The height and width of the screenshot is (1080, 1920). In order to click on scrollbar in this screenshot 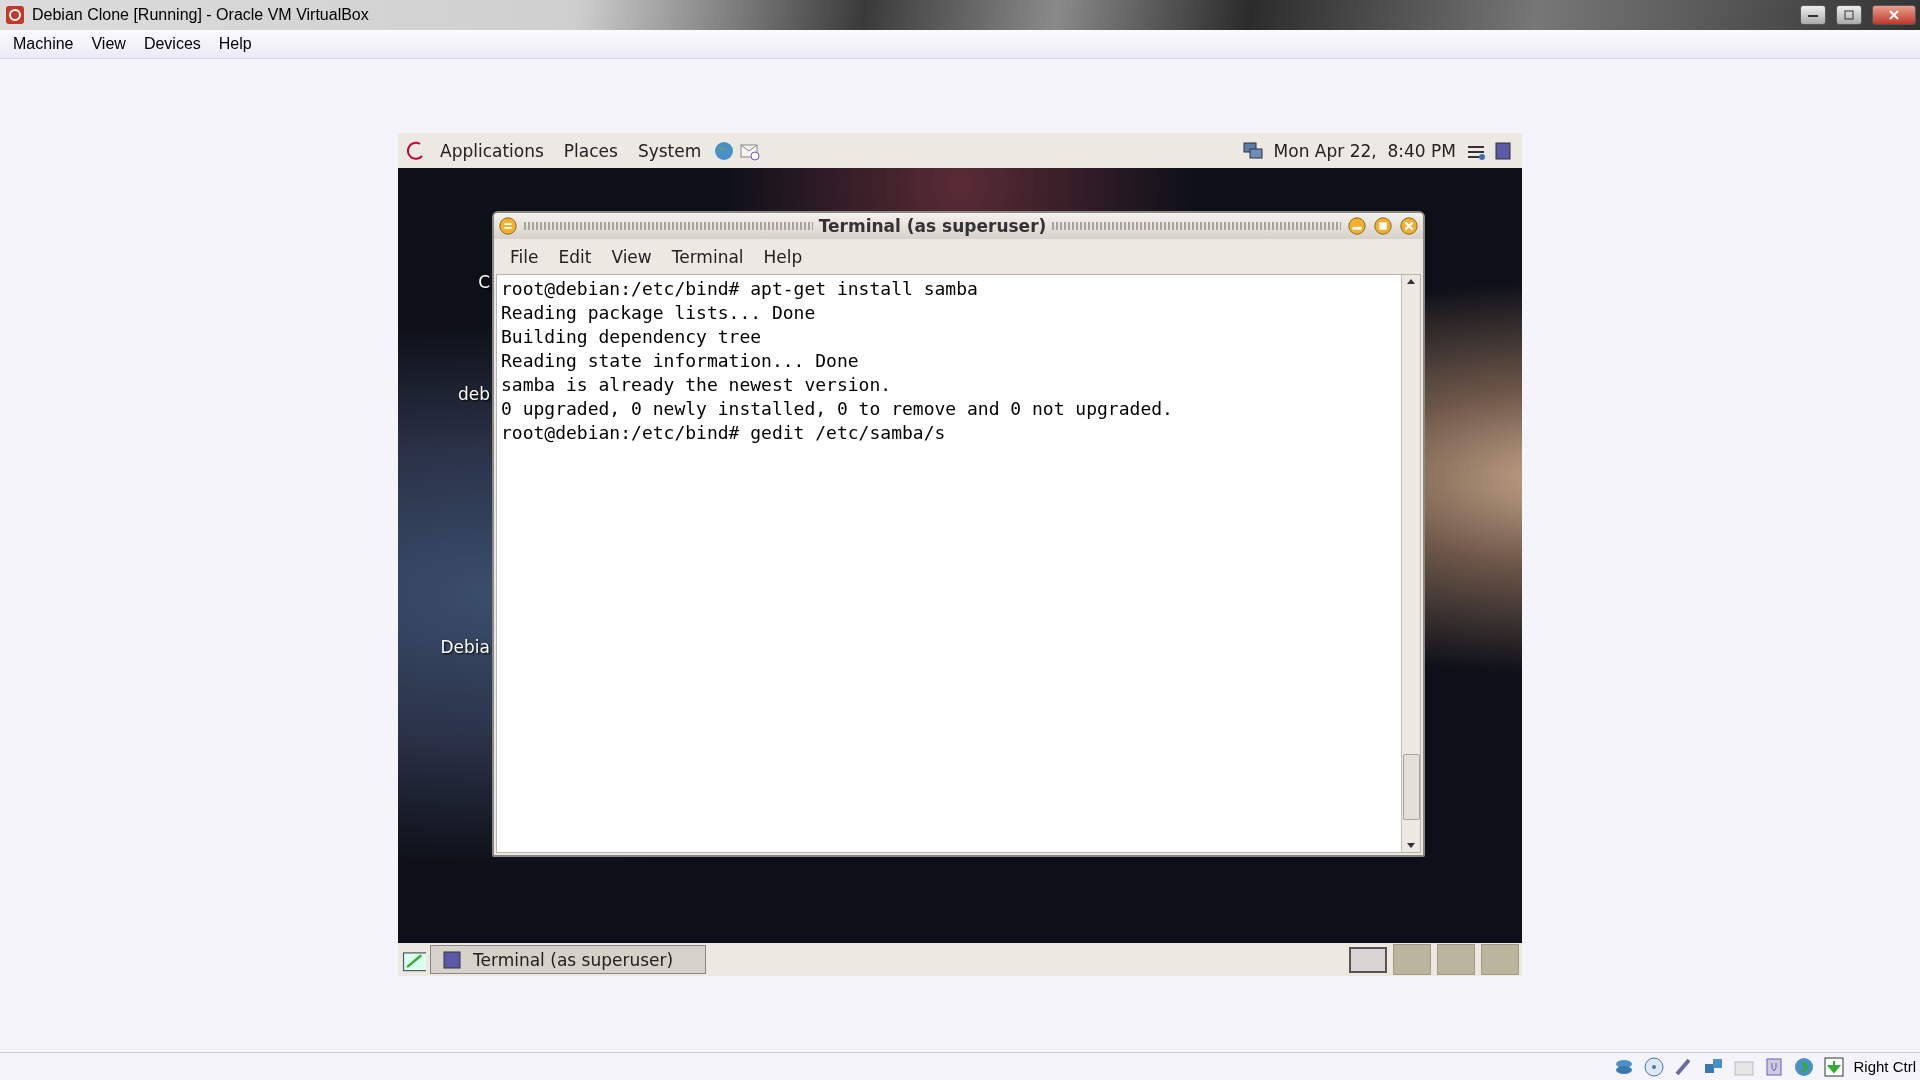, I will do `click(1410, 563)`.